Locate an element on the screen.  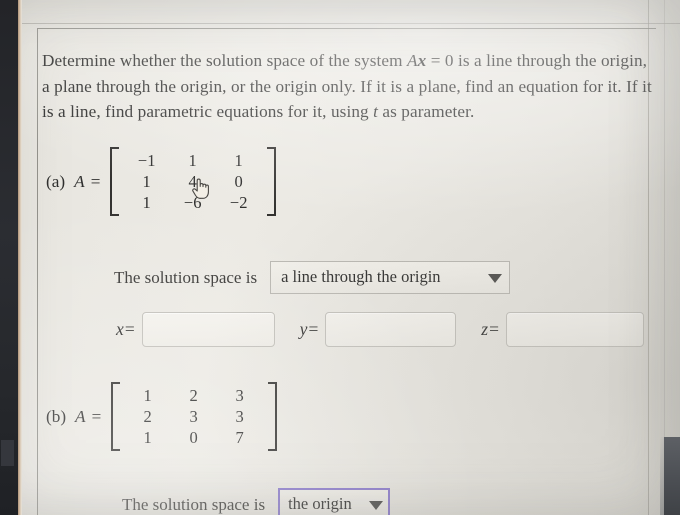
part-a-solution-dropdown: a line through the origin is located at coordinates (390, 277).